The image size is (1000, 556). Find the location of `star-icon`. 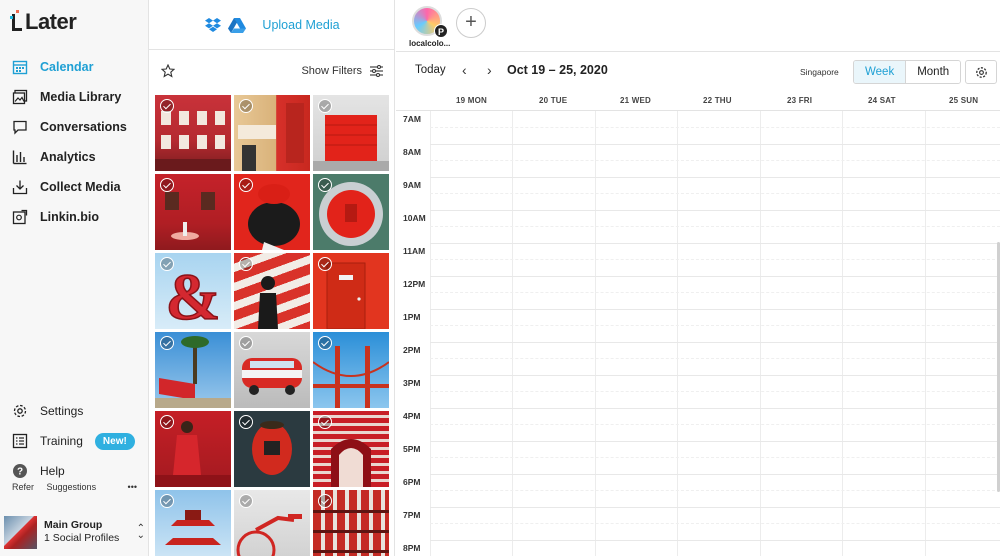

star-icon is located at coordinates (168, 71).